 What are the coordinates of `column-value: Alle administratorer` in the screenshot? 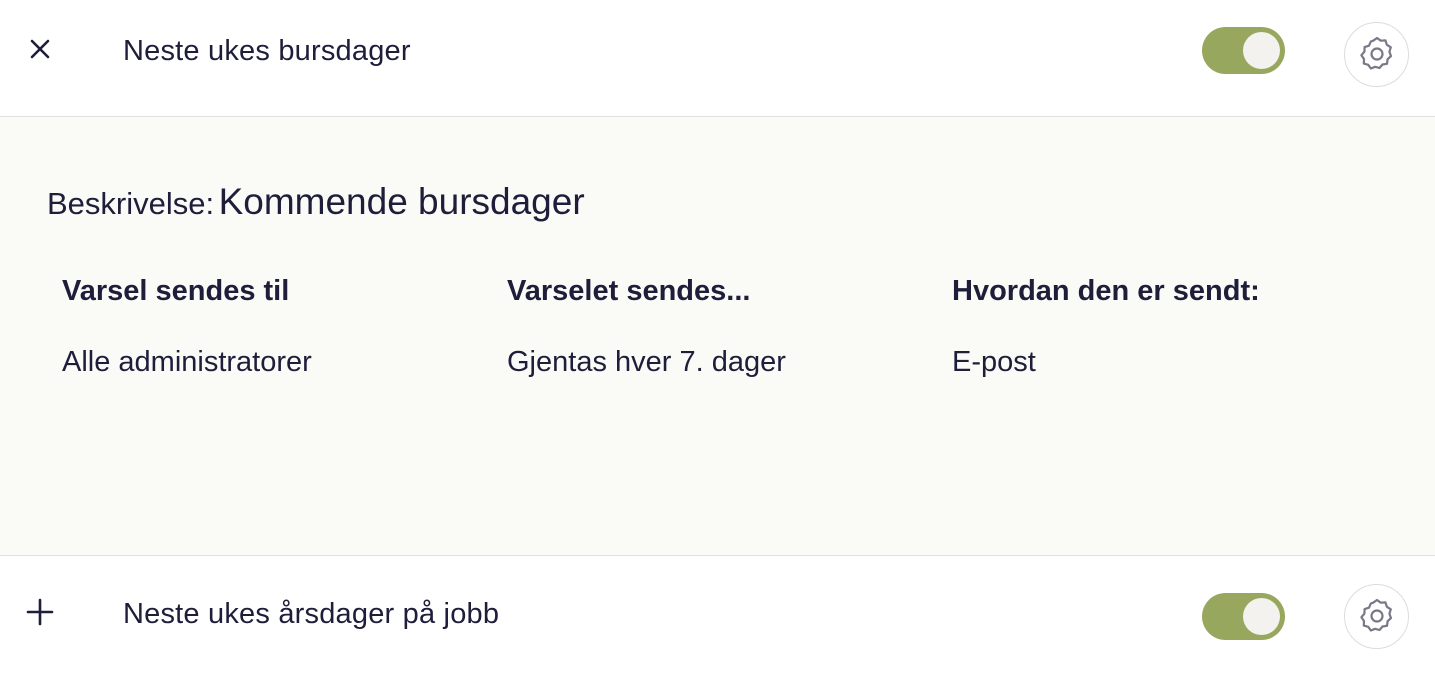 It's located at (187, 362).